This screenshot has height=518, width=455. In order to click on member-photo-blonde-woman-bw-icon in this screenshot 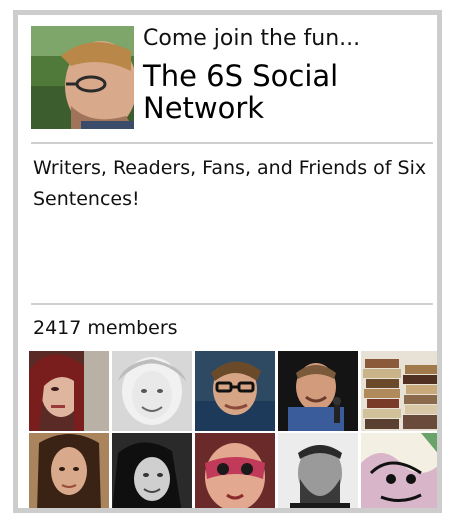, I will do `click(152, 391)`.